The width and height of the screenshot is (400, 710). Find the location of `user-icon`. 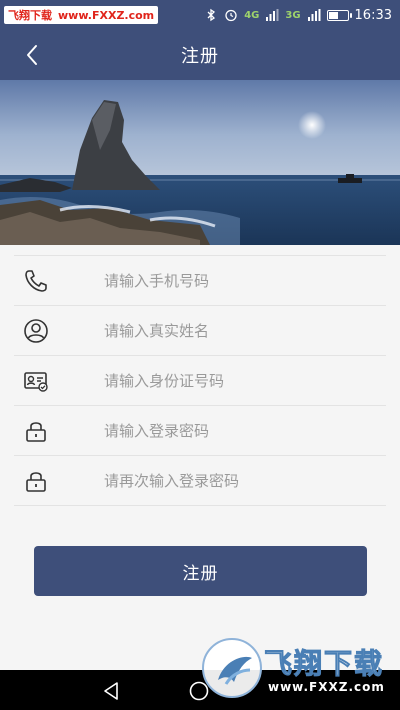

user-icon is located at coordinates (36, 331).